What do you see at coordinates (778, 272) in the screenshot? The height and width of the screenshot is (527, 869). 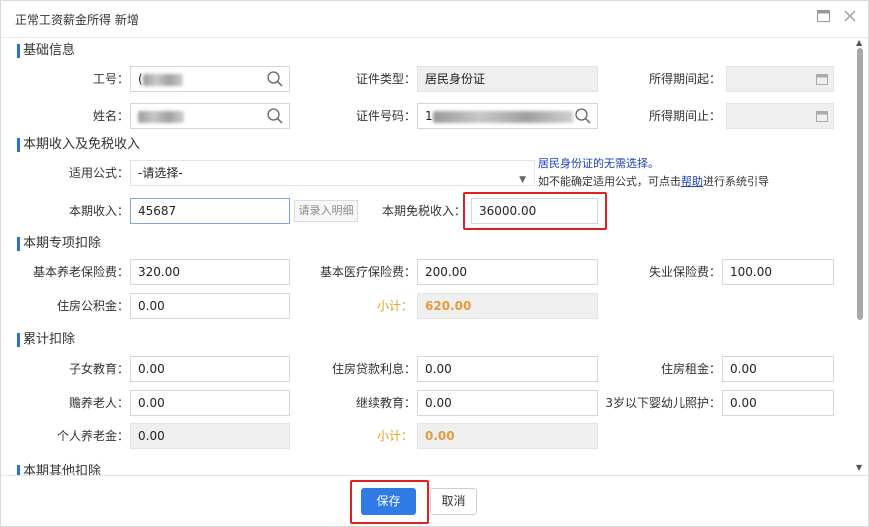 I see `unemployment-input: 100.00` at bounding box center [778, 272].